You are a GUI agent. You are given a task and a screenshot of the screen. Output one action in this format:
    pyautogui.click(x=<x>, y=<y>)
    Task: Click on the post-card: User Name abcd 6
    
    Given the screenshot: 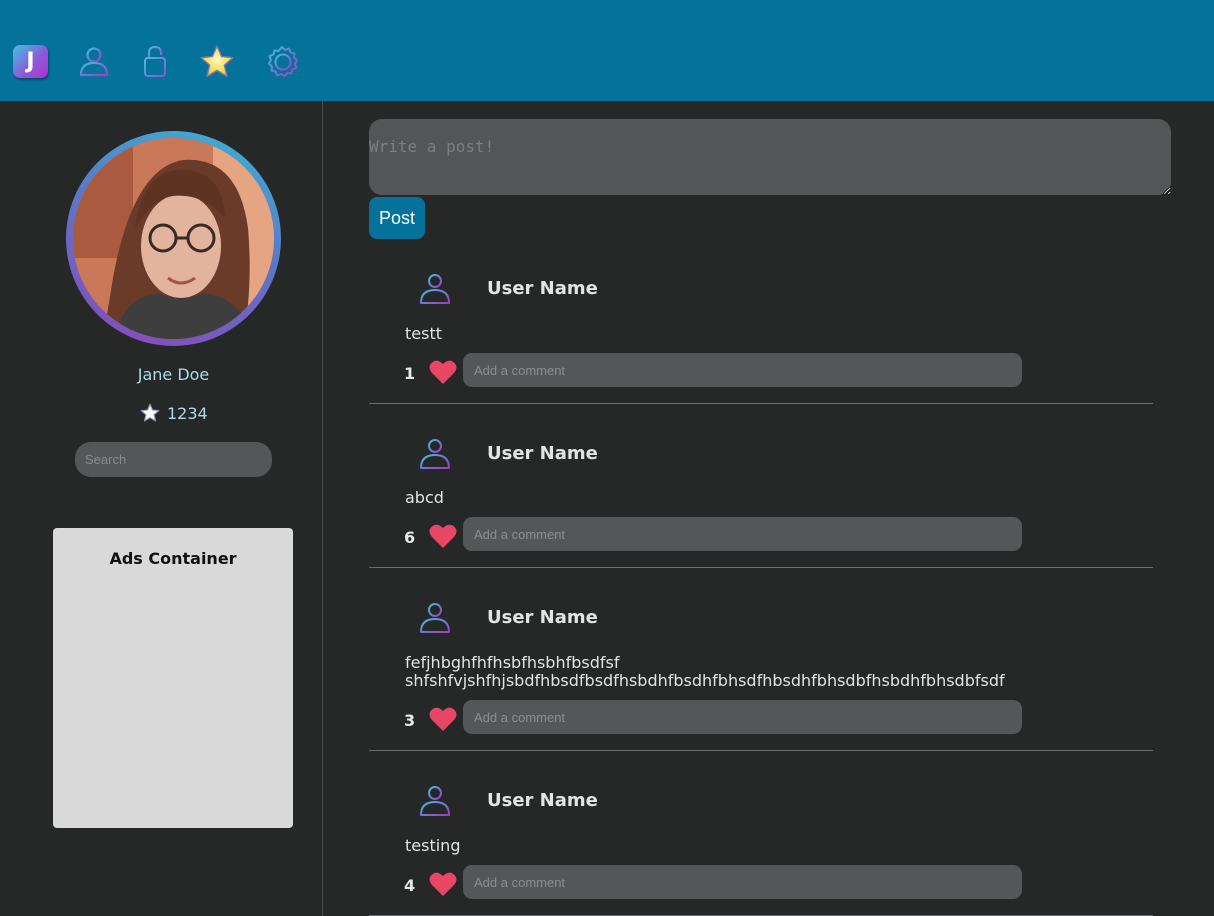 What is the action you would take?
    pyautogui.click(x=761, y=502)
    